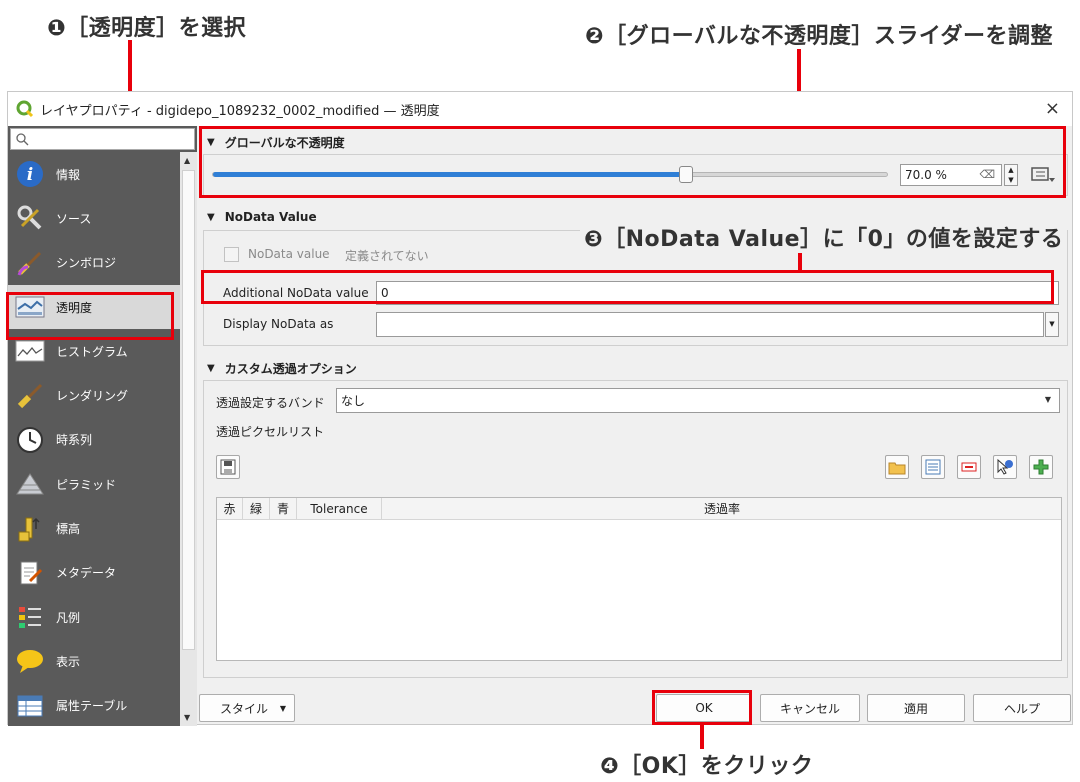 Image resolution: width=1080 pixels, height=782 pixels. What do you see at coordinates (824, 237) in the screenshot?
I see `annotation-step3: ❸［NoData Value］に「0」の値を設定する` at bounding box center [824, 237].